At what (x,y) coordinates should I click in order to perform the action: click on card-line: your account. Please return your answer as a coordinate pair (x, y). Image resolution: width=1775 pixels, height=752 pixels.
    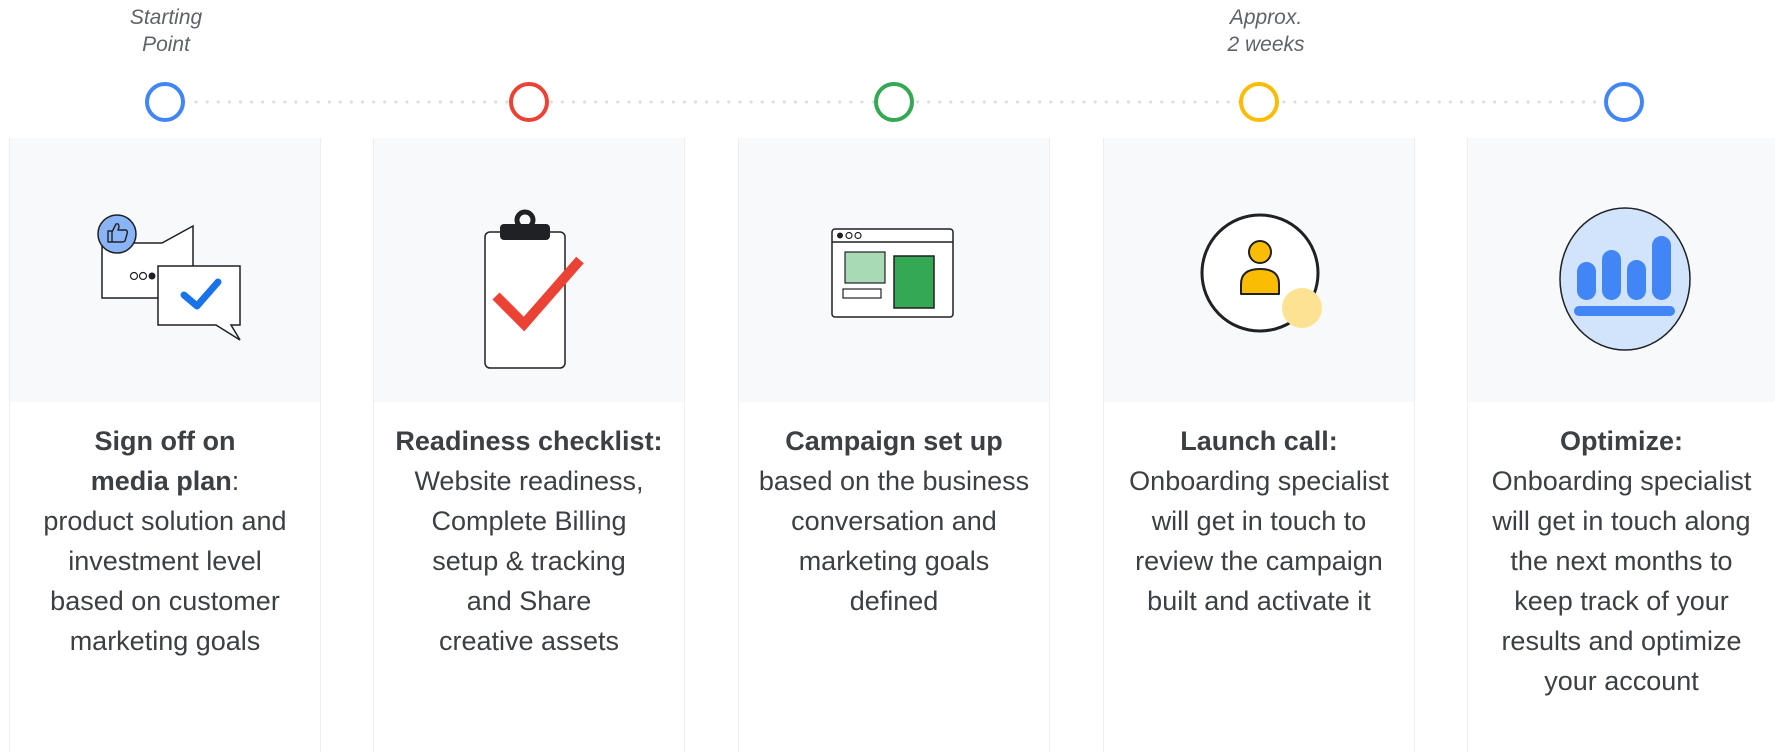
    Looking at the image, I should click on (1621, 681).